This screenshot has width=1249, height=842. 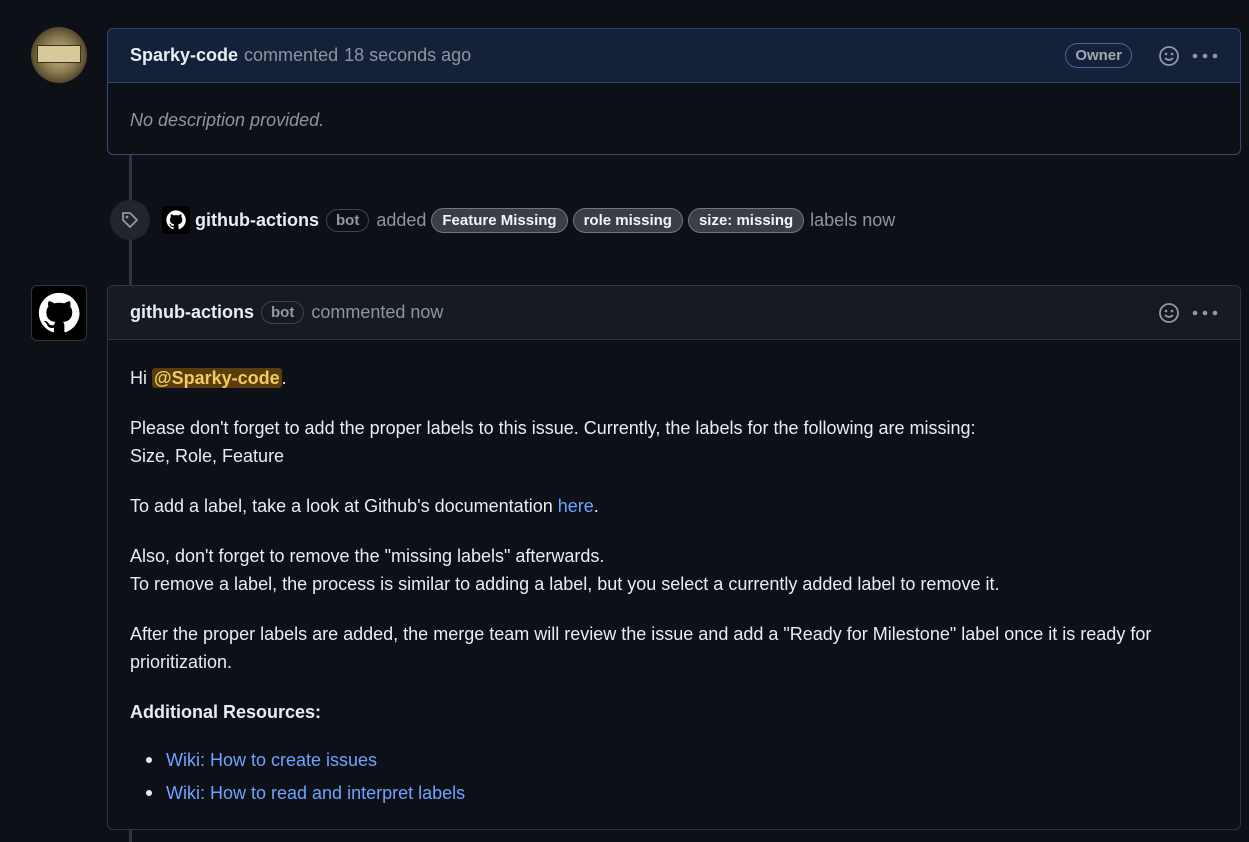 I want to click on greeting: Hi @Sparky-code., so click(x=674, y=378).